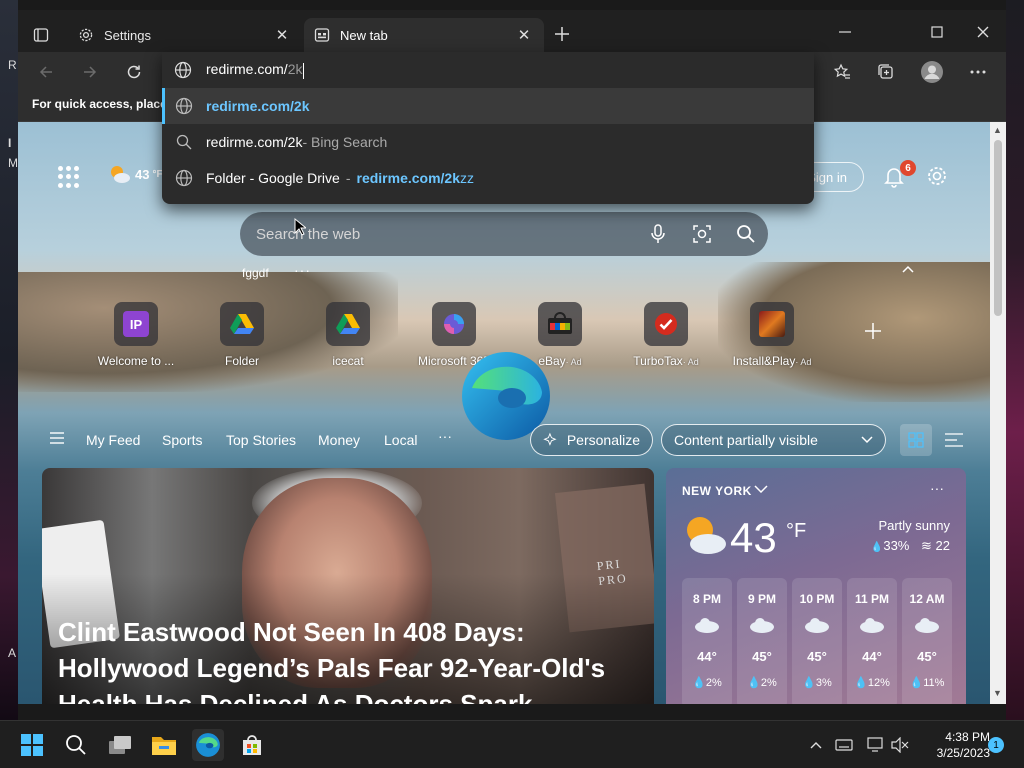 Image resolution: width=1024 pixels, height=768 pixels. Describe the element at coordinates (927, 641) in the screenshot. I see `hourly-forecast-item: 12 AM 45° 💧11%` at that location.